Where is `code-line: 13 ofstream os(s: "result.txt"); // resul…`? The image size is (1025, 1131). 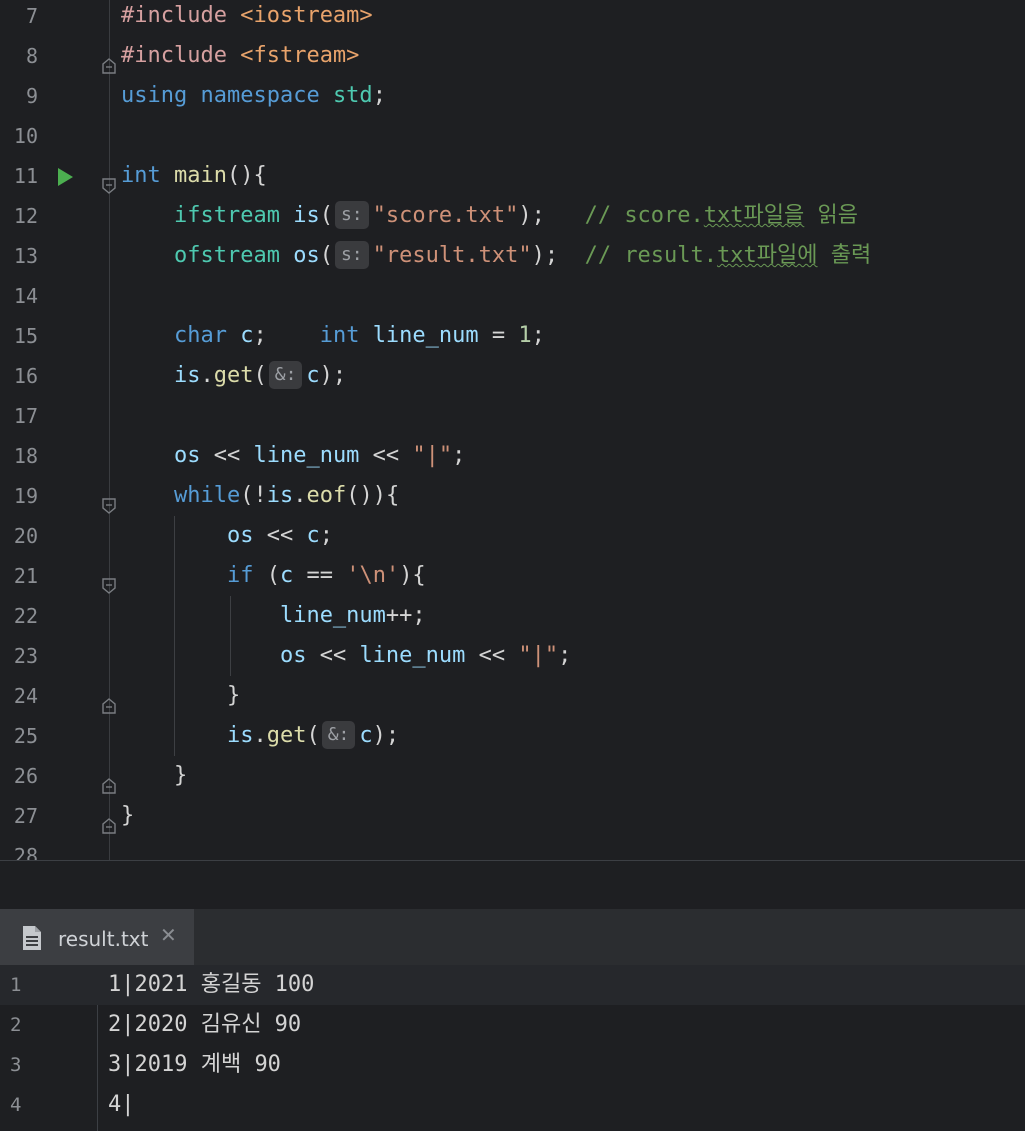
code-line: 13 ofstream os(s: "result.txt"); // resul… is located at coordinates (512, 256).